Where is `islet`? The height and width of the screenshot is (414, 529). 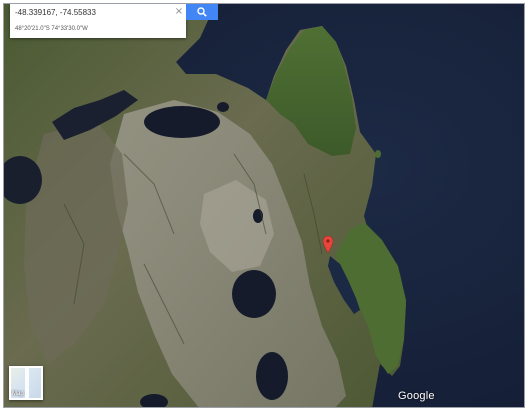
islet is located at coordinates (378, 154).